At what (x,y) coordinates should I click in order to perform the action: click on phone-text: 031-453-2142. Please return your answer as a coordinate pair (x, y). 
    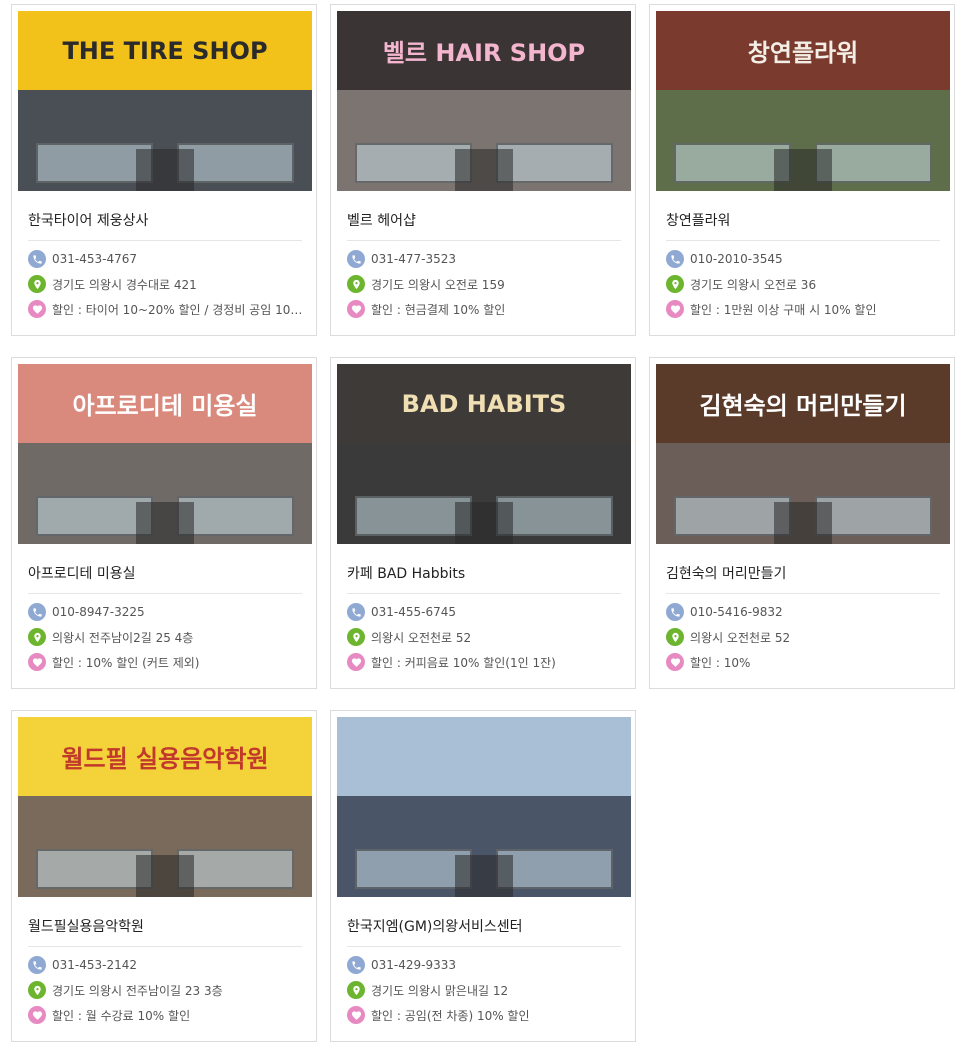
    Looking at the image, I should click on (95, 965).